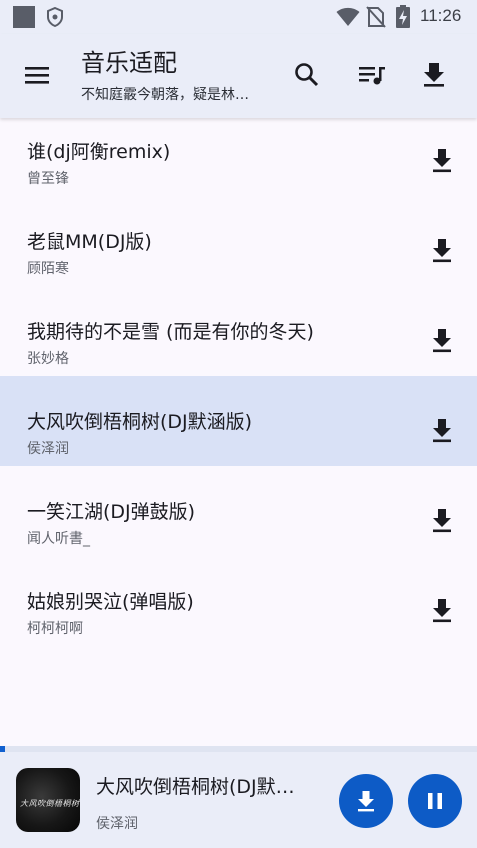  Describe the element at coordinates (37, 75) in the screenshot. I see `menu-icon` at that location.